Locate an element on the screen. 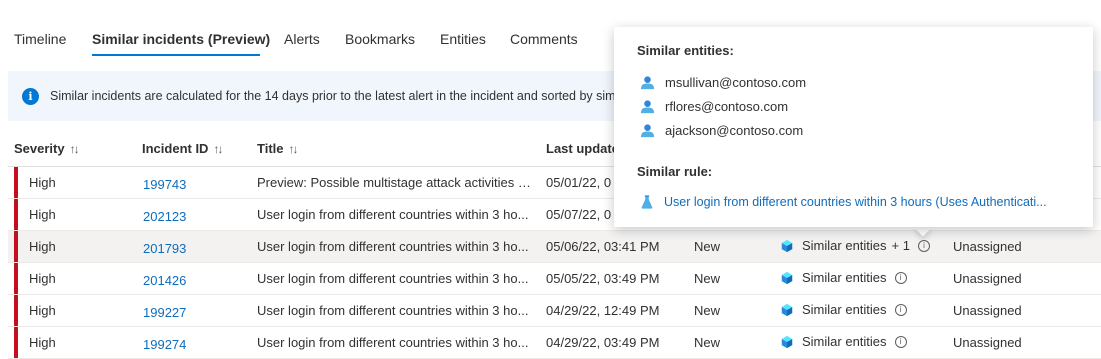  incident-id-link: 201426 is located at coordinates (164, 280).